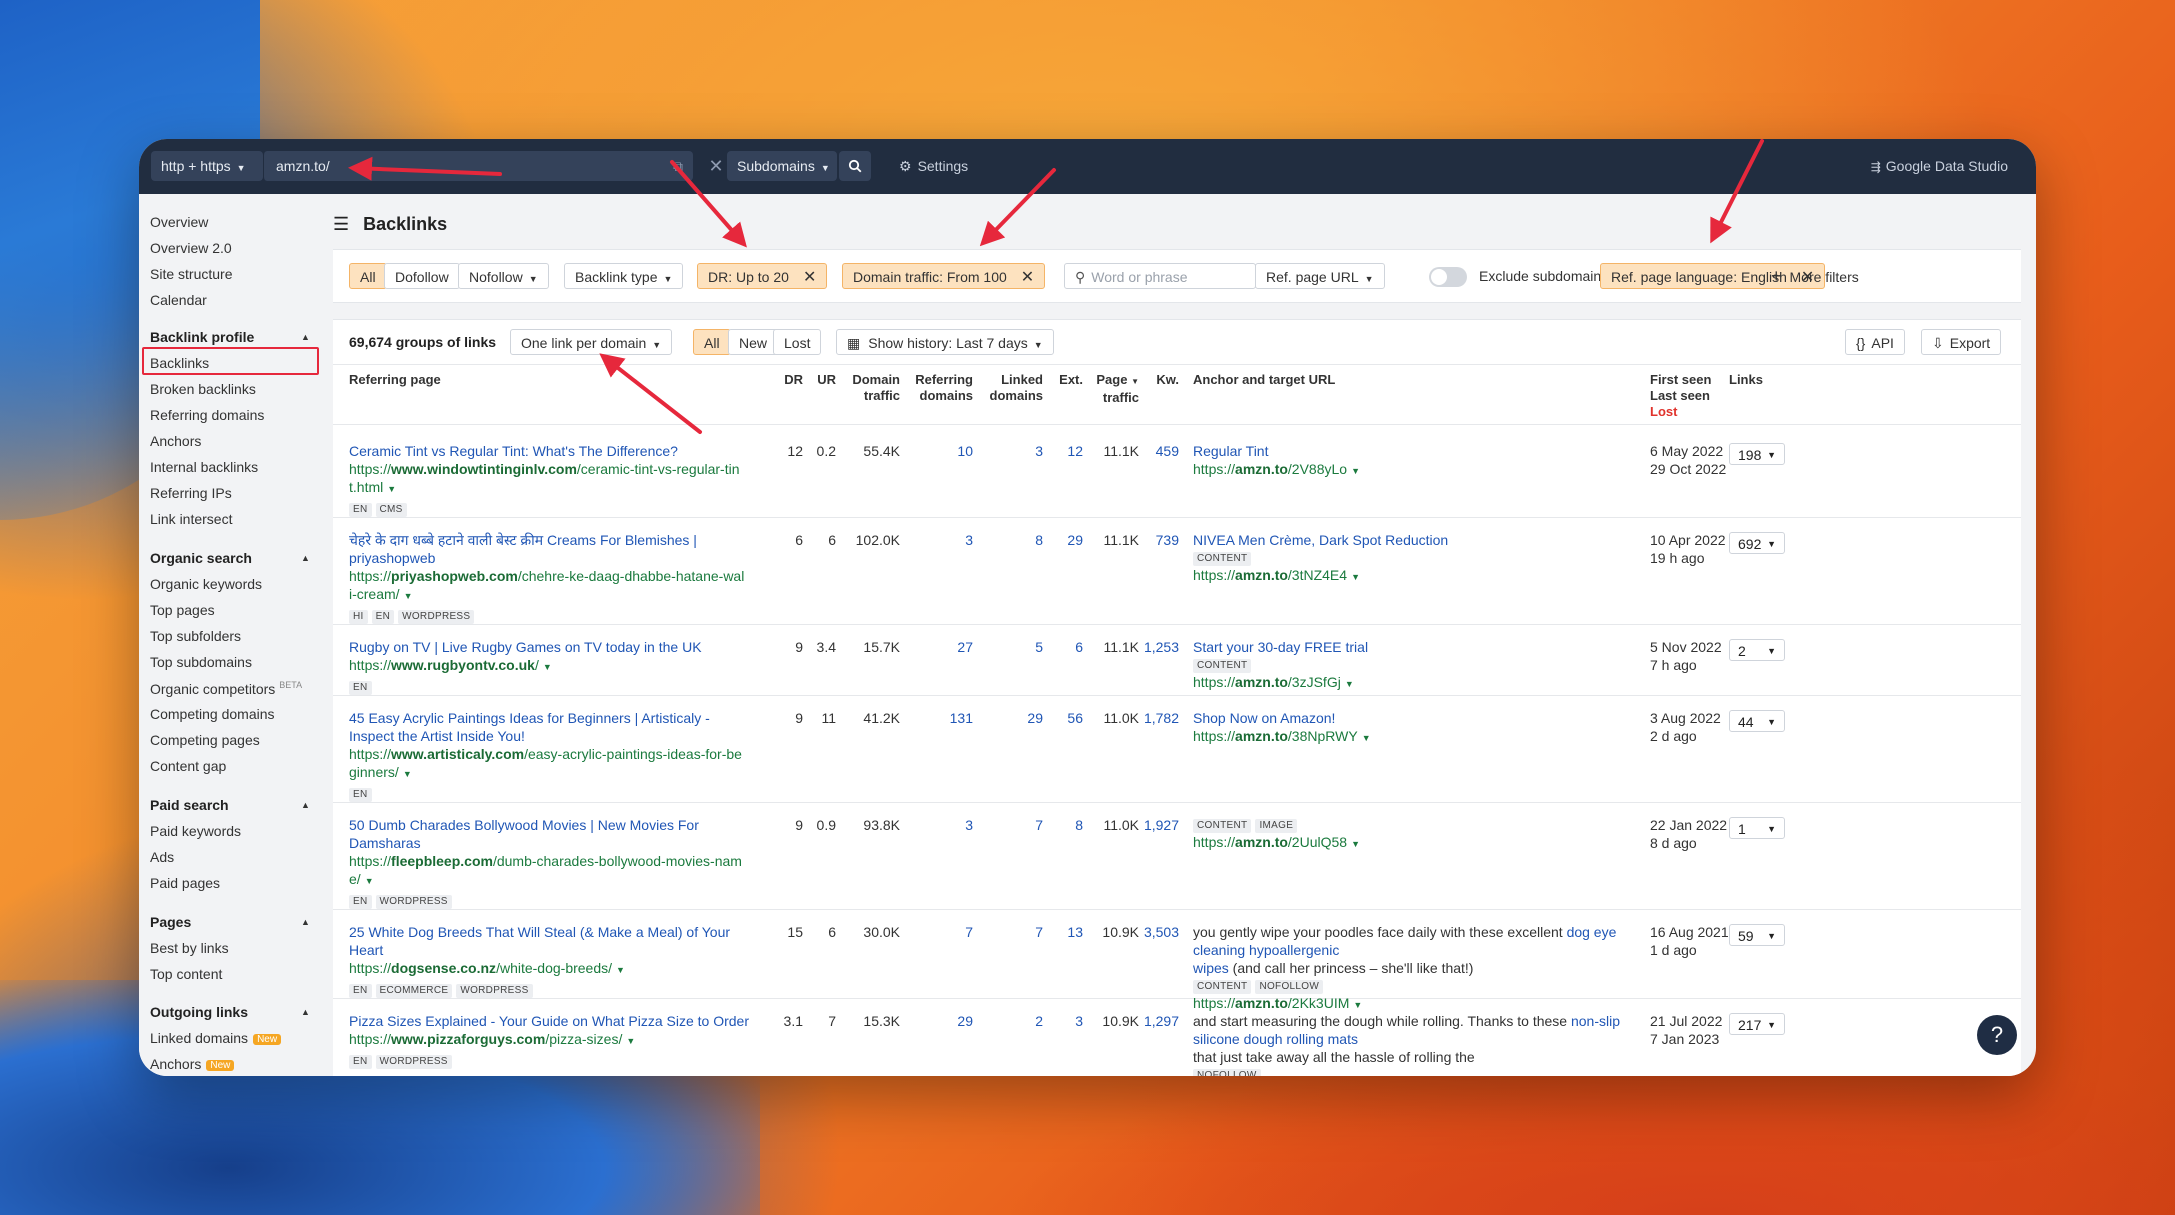  What do you see at coordinates (1746, 380) in the screenshot?
I see `col-links: Links` at bounding box center [1746, 380].